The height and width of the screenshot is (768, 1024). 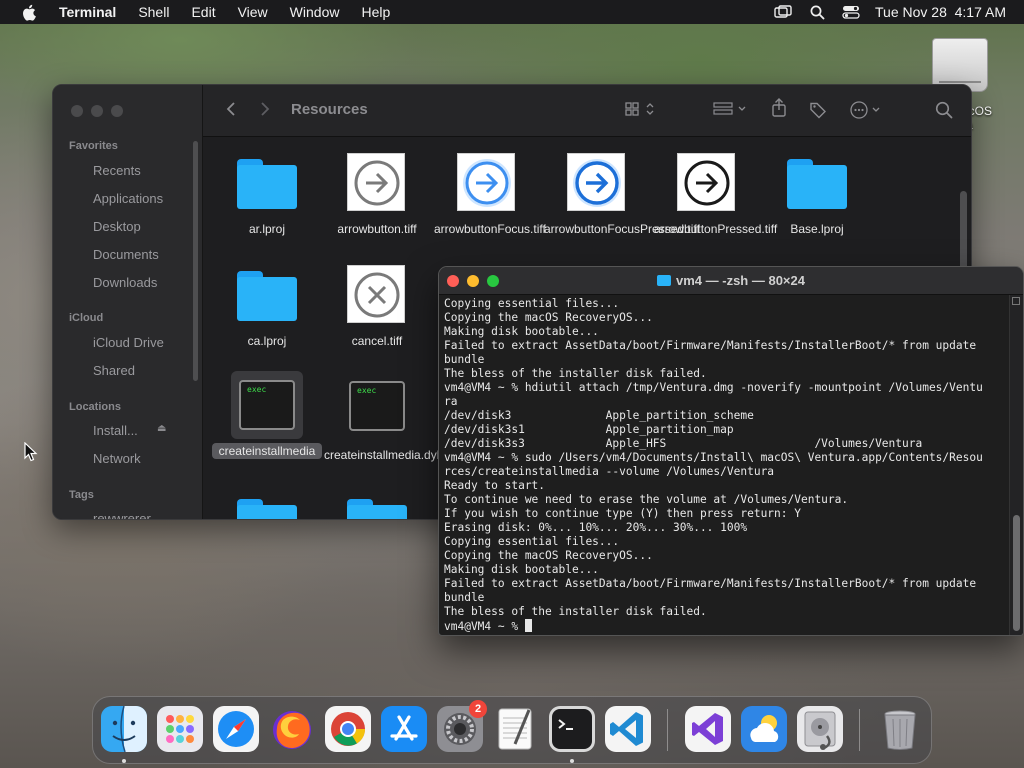 I want to click on sidebar-item-applications: Applications, so click(x=128, y=198).